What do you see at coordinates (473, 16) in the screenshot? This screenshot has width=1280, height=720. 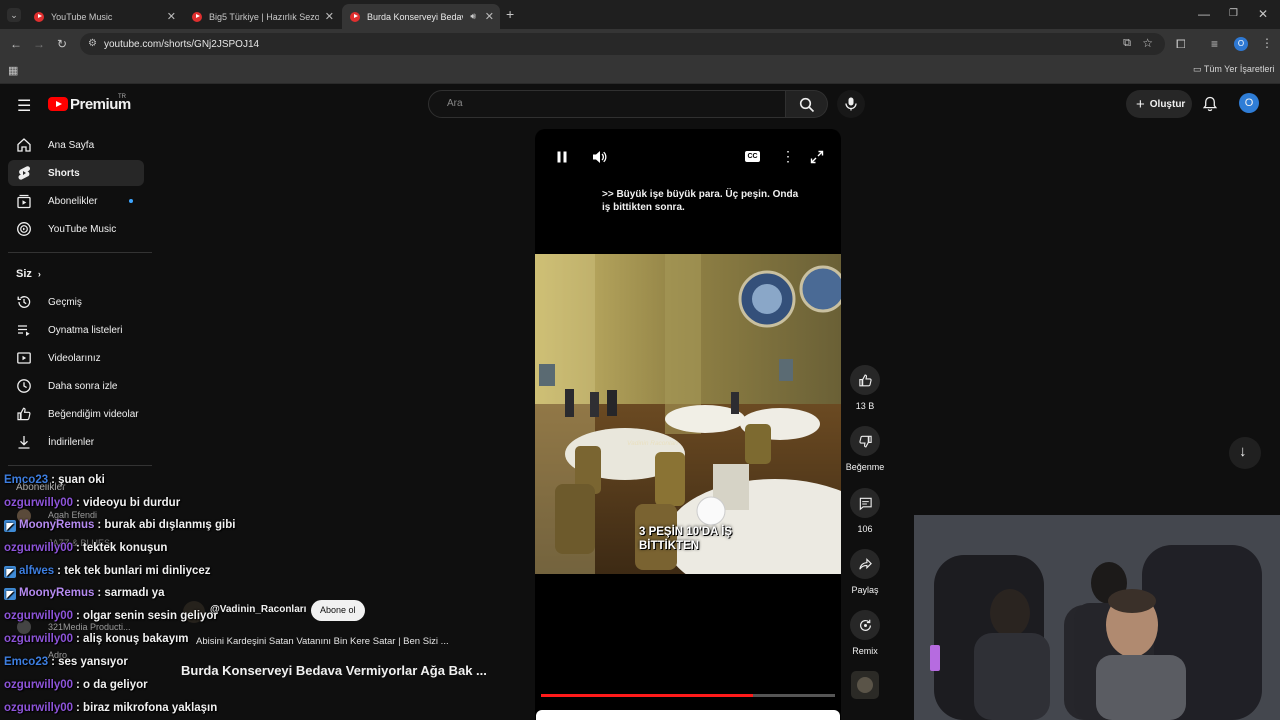 I see `tab-audio-icon: 🔊︎` at bounding box center [473, 16].